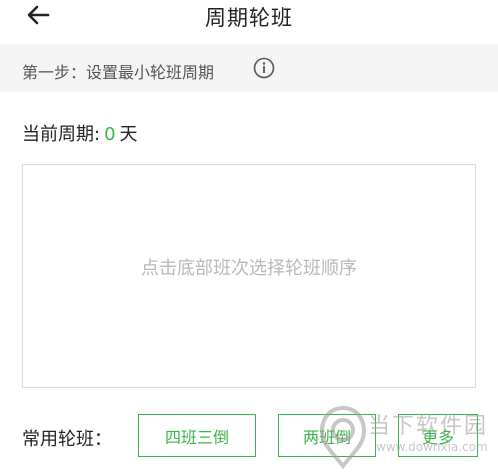  I want to click on info-button, so click(264, 68).